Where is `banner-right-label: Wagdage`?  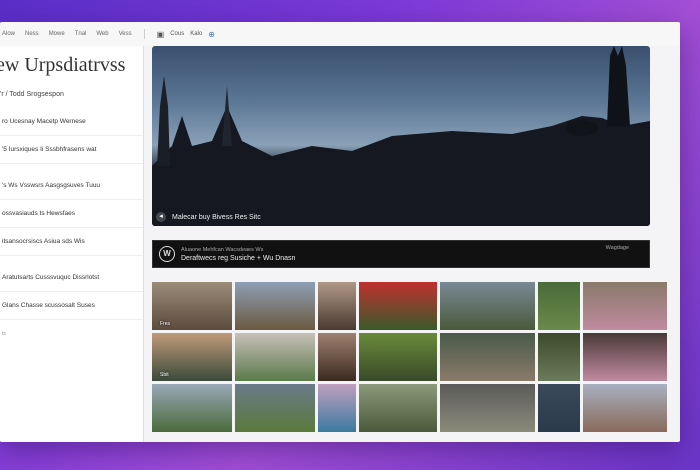 banner-right-label: Wagdage is located at coordinates (617, 248).